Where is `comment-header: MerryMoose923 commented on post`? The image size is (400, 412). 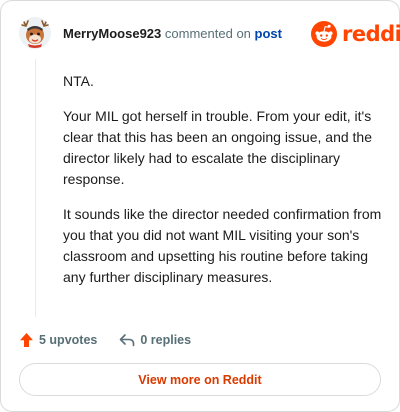 comment-header: MerryMoose923 commented on post is located at coordinates (172, 34).